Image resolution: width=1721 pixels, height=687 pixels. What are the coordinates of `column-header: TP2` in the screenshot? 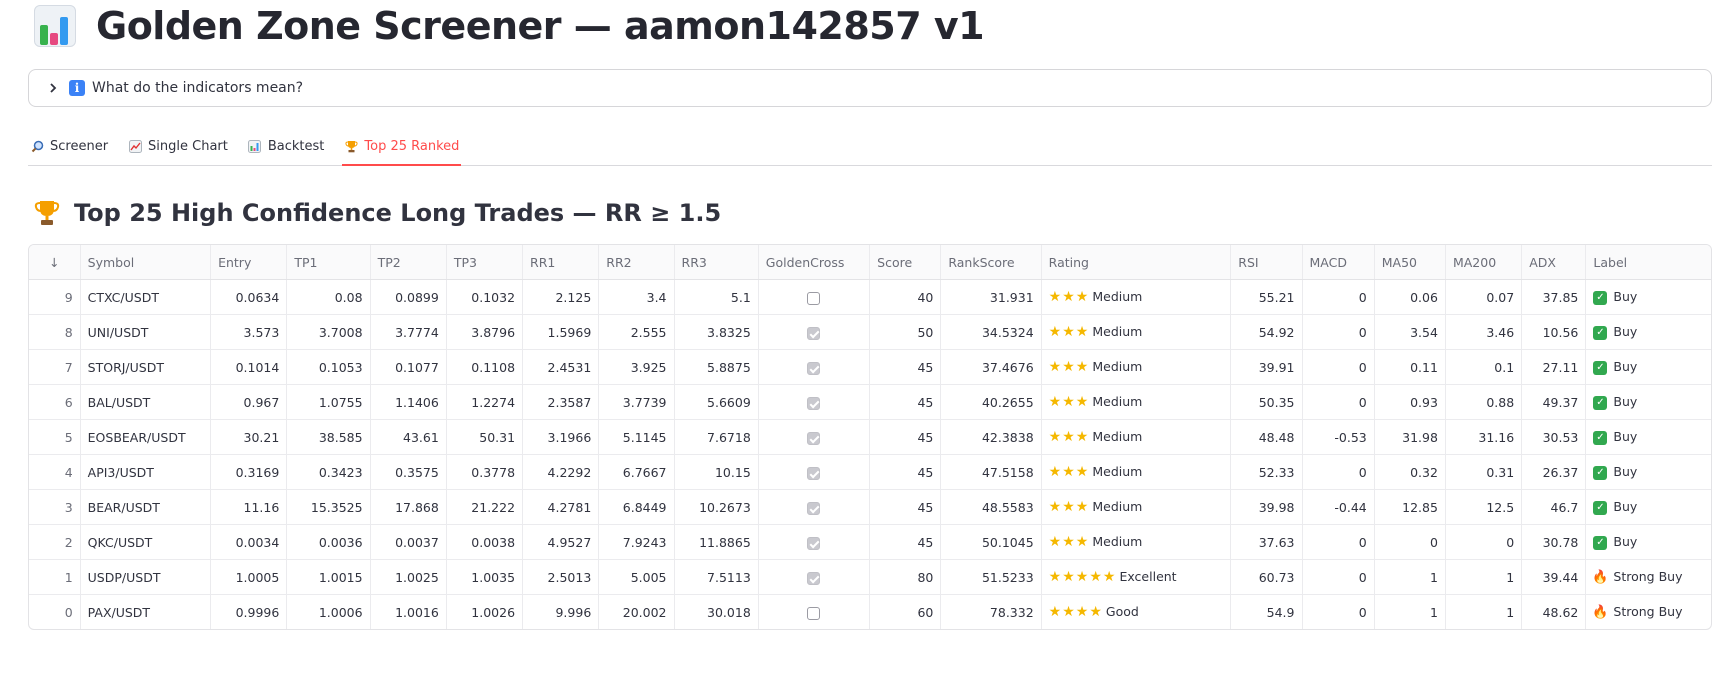 It's located at (408, 262).